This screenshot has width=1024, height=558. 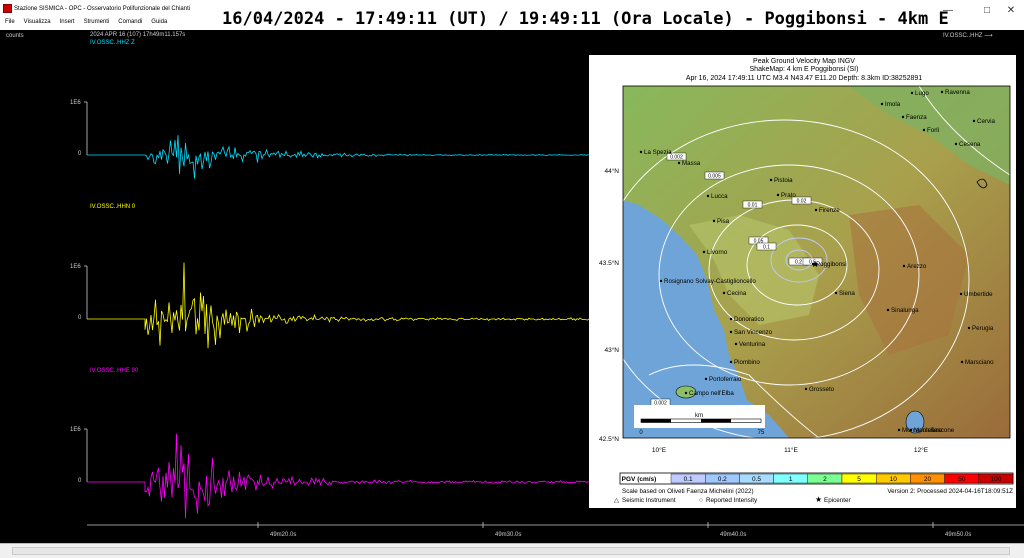 I want to click on trace-label-z: IV.OSSC..HHZ Z, so click(x=112, y=43).